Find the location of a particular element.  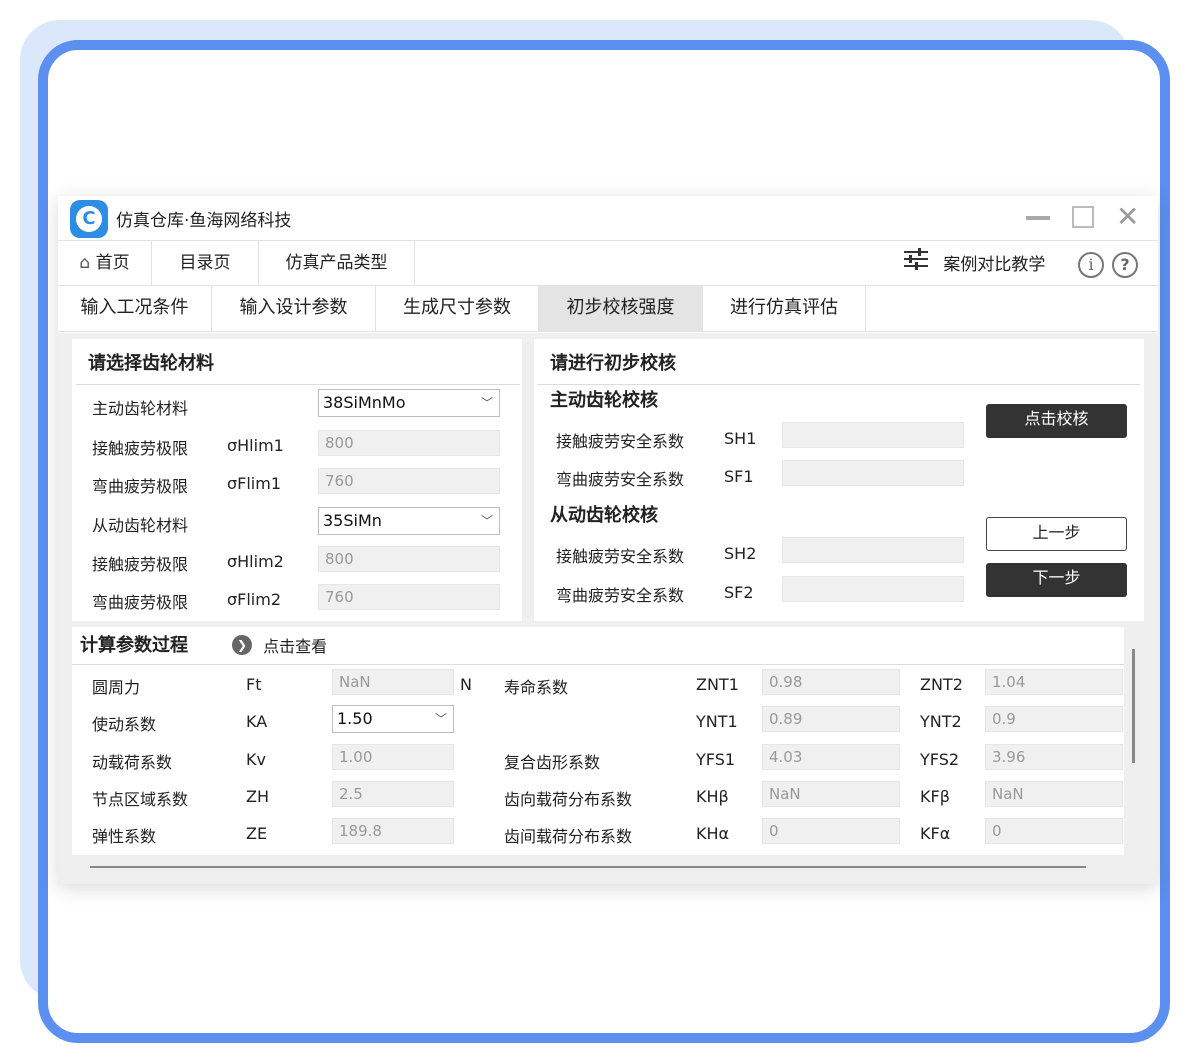

case-compare-label: 案例对比教学 is located at coordinates (994, 265).